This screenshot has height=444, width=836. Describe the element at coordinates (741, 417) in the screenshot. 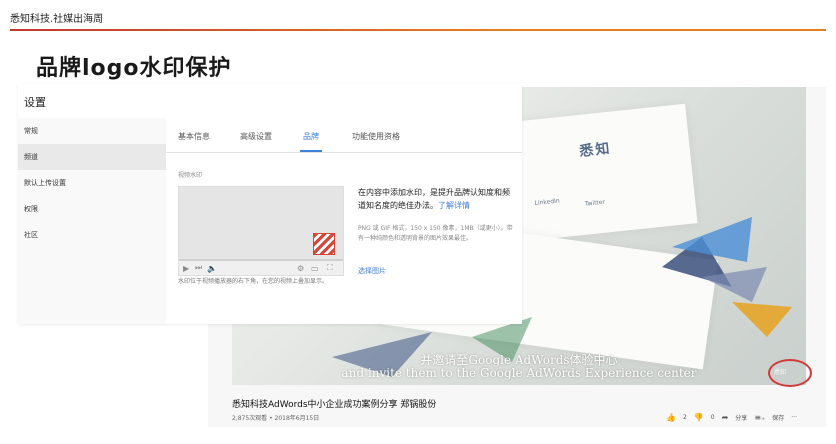

I see `share-button: 分享` at that location.